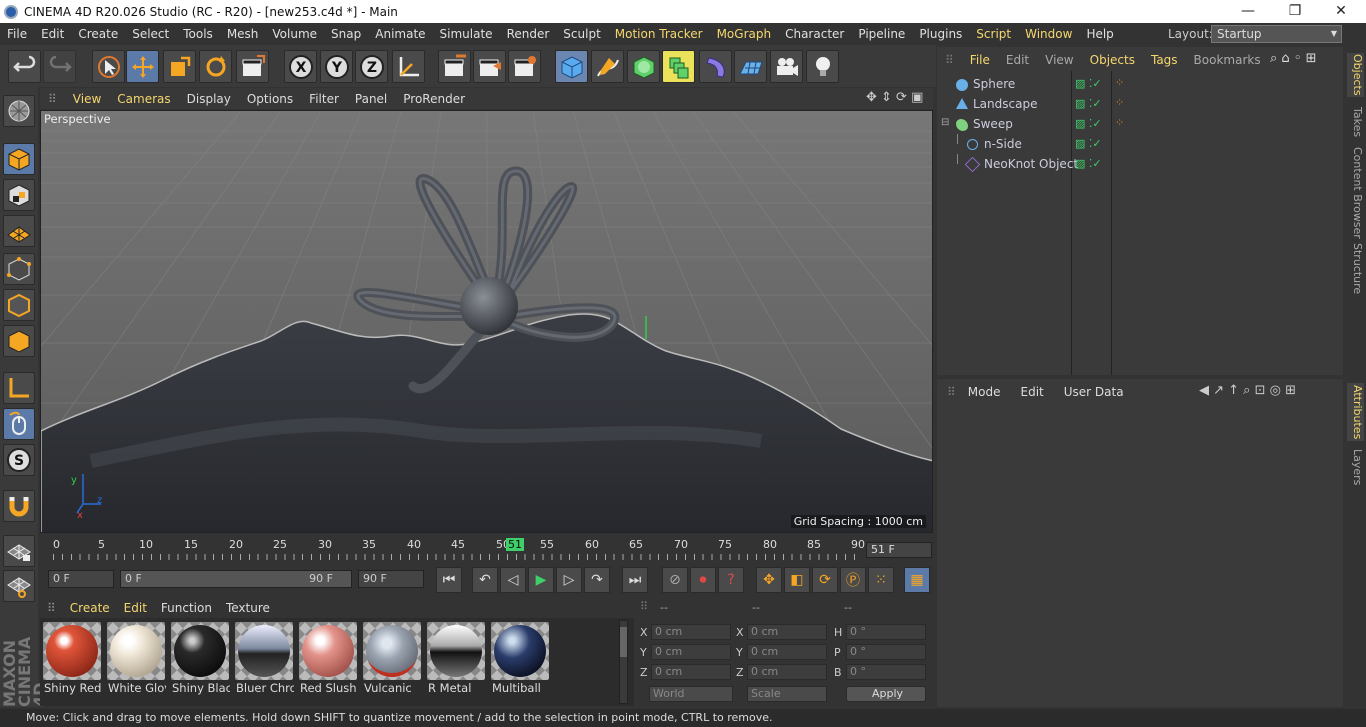  I want to click on move-tool-button, so click(142, 66).